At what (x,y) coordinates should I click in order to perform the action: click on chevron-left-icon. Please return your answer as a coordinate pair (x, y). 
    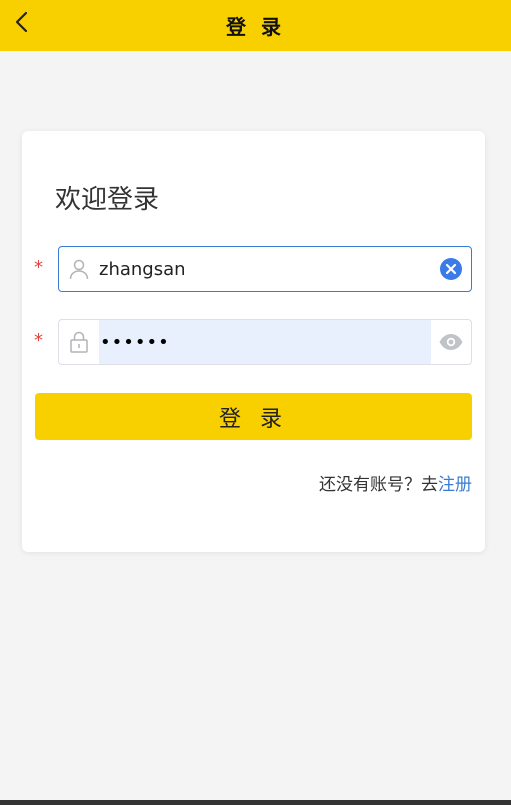
    Looking at the image, I should click on (21, 22).